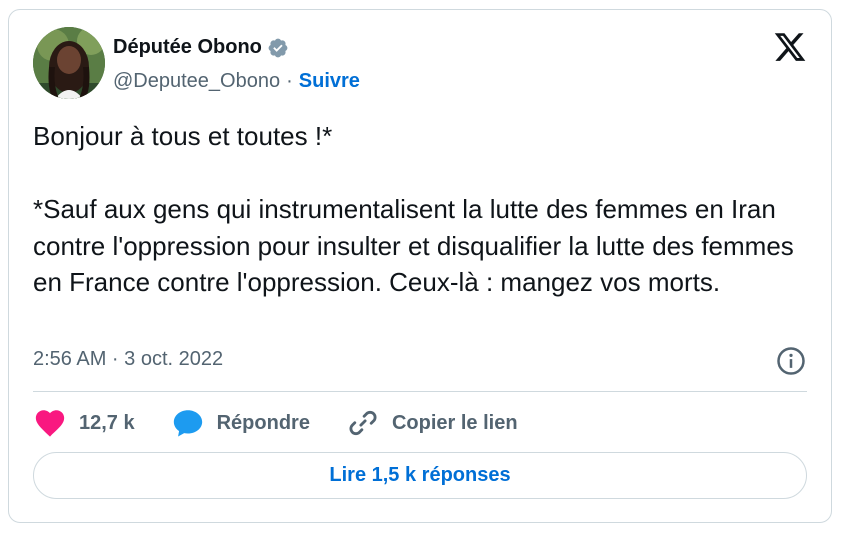  I want to click on read-replies-button: Lire 1,5 k réponses, so click(420, 475).